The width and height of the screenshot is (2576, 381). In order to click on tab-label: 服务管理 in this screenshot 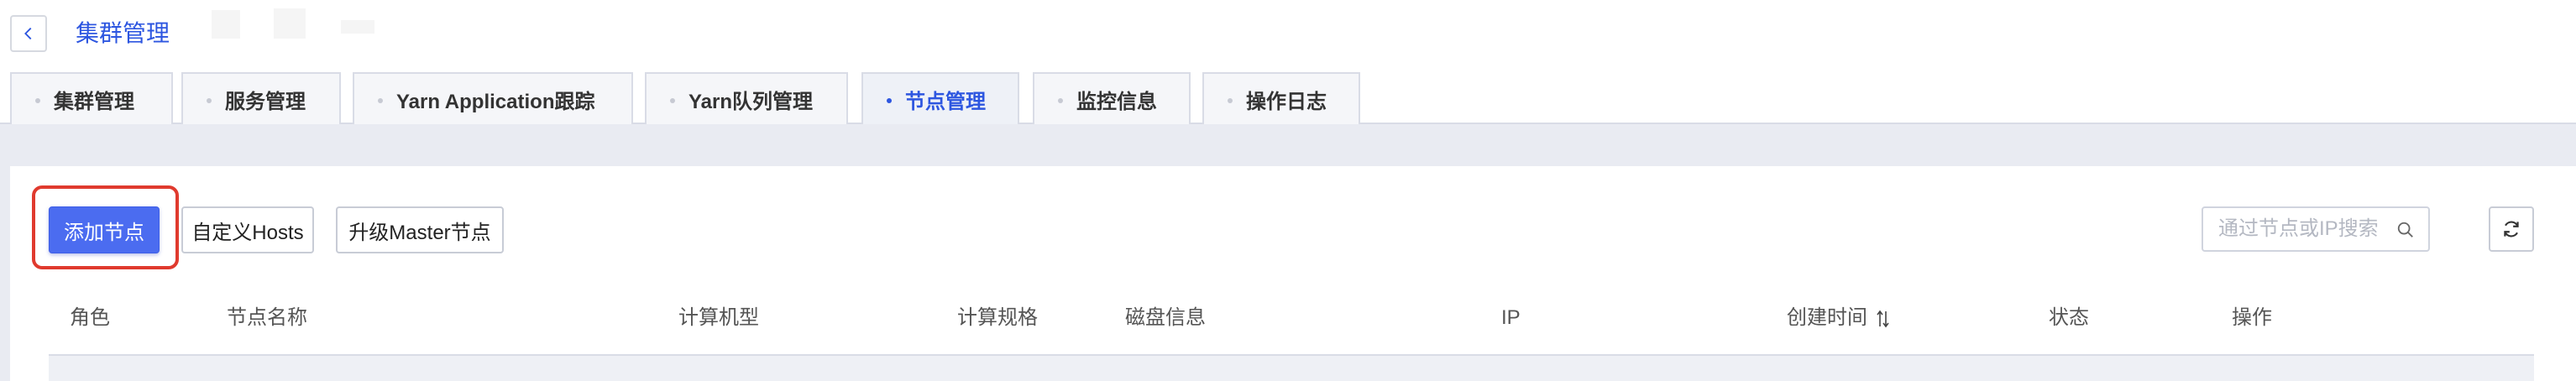, I will do `click(265, 101)`.